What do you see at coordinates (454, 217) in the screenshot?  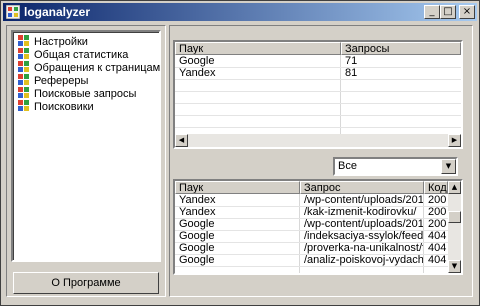 I see `scrollbar-thumb` at bounding box center [454, 217].